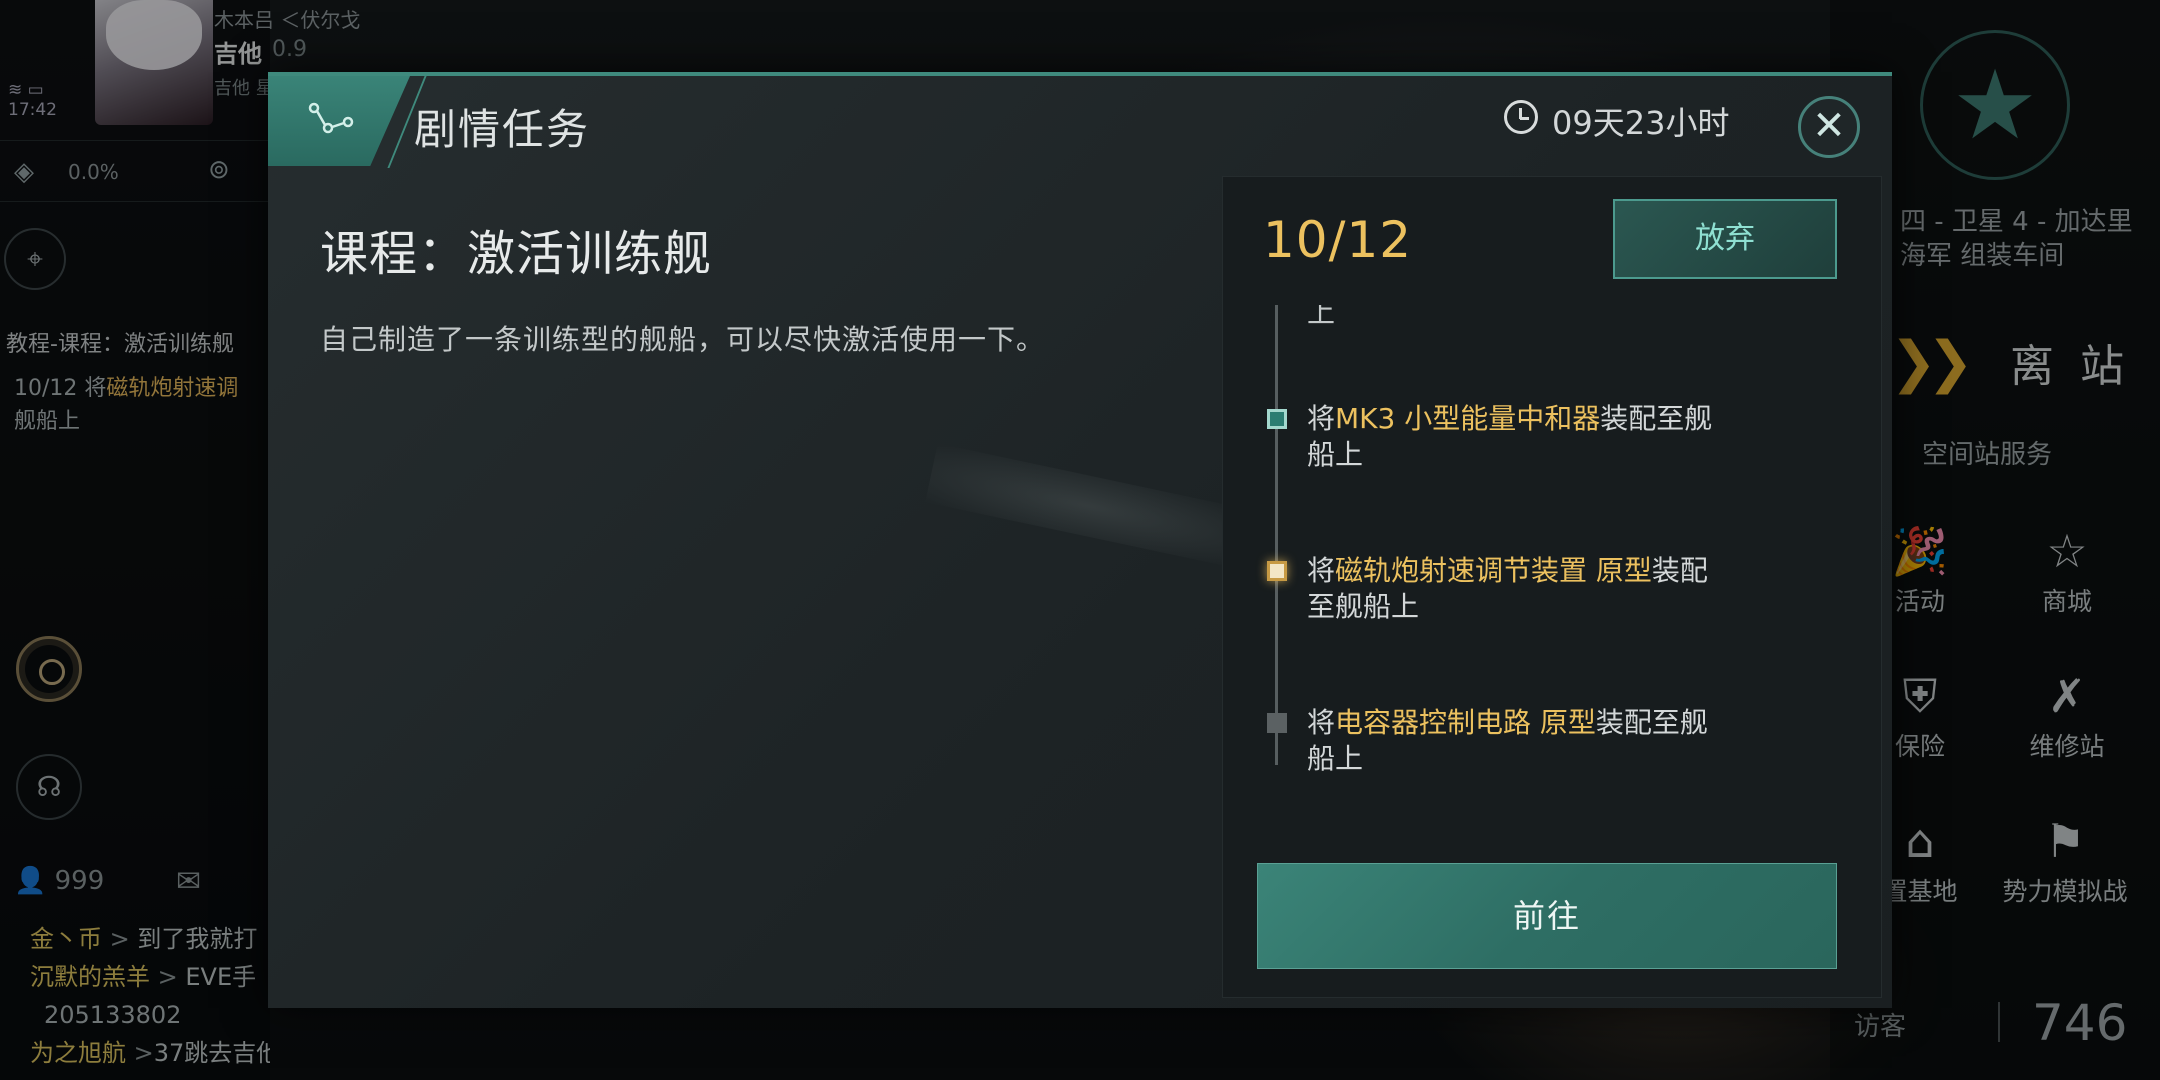 This screenshot has width=2160, height=1080. What do you see at coordinates (1088, 506) in the screenshot?
I see `background-streak` at bounding box center [1088, 506].